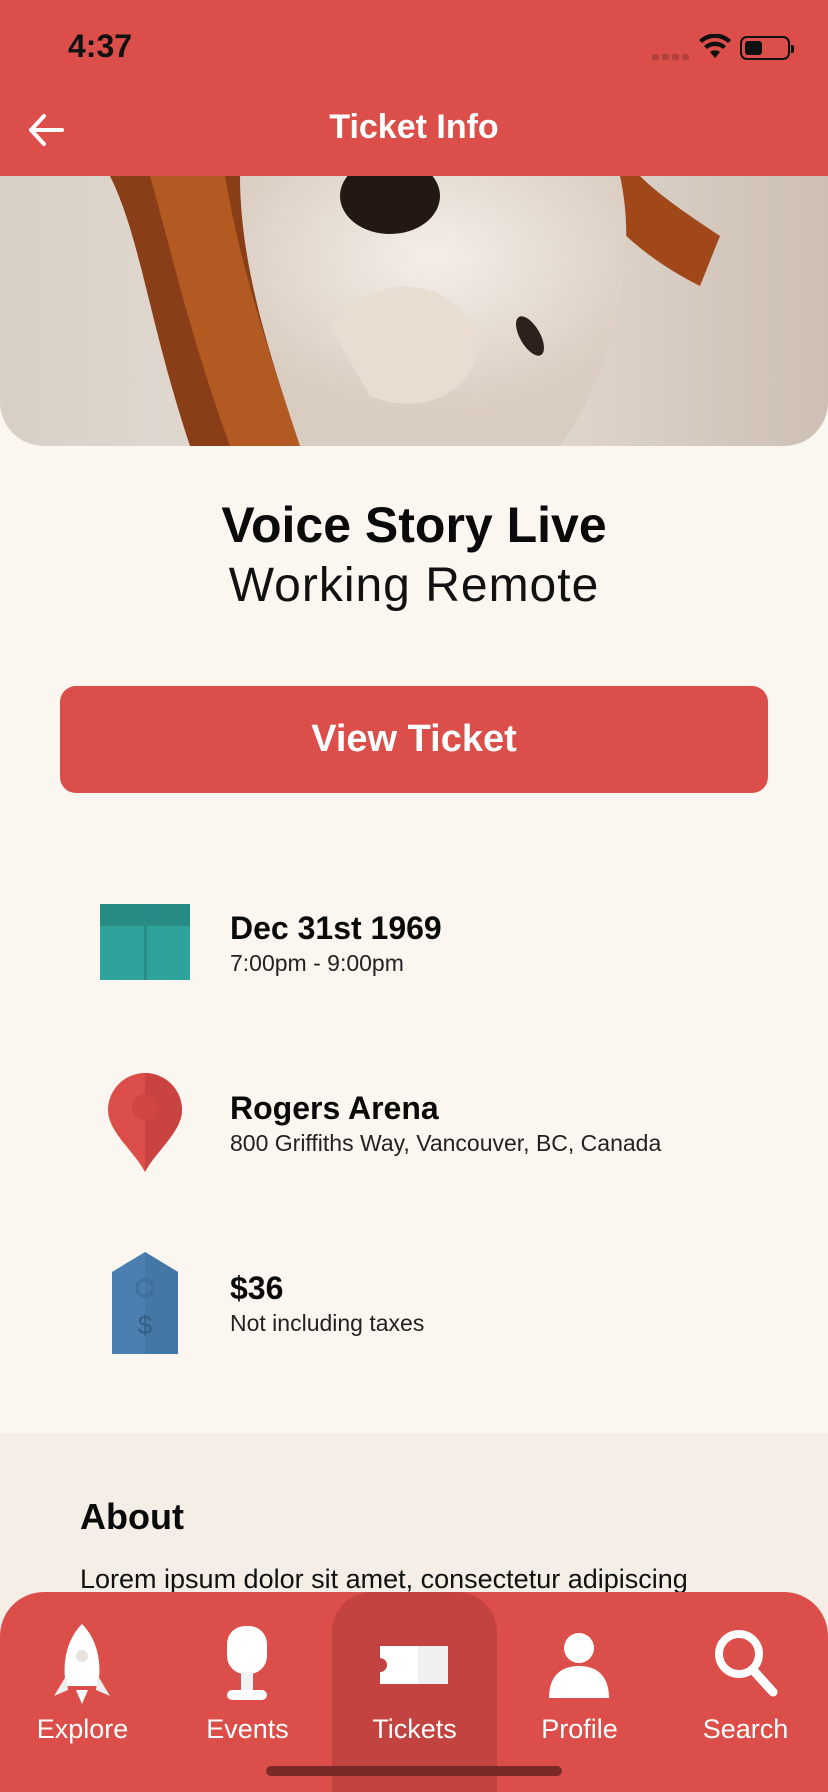 The width and height of the screenshot is (828, 1792). Describe the element at coordinates (257, 1288) in the screenshot. I see `ticket-price: $36` at that location.